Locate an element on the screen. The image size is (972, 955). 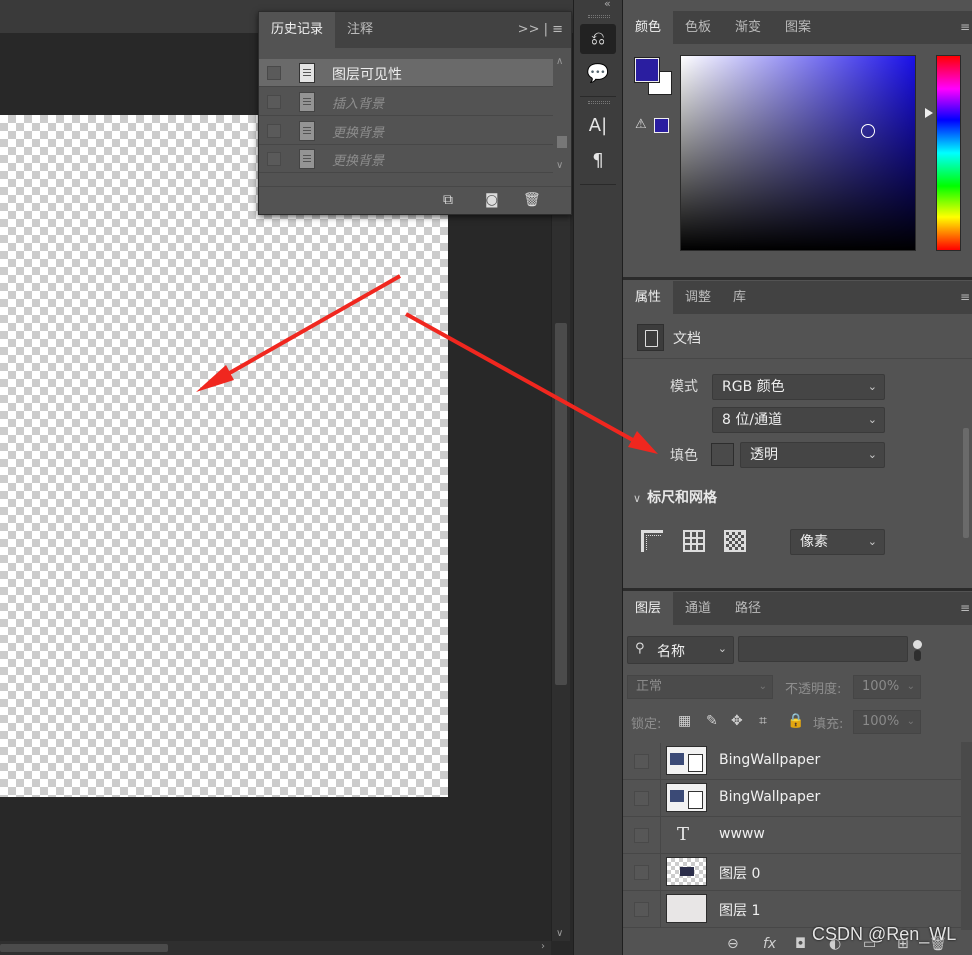
pixel-grid-icon is located at coordinates (735, 541).